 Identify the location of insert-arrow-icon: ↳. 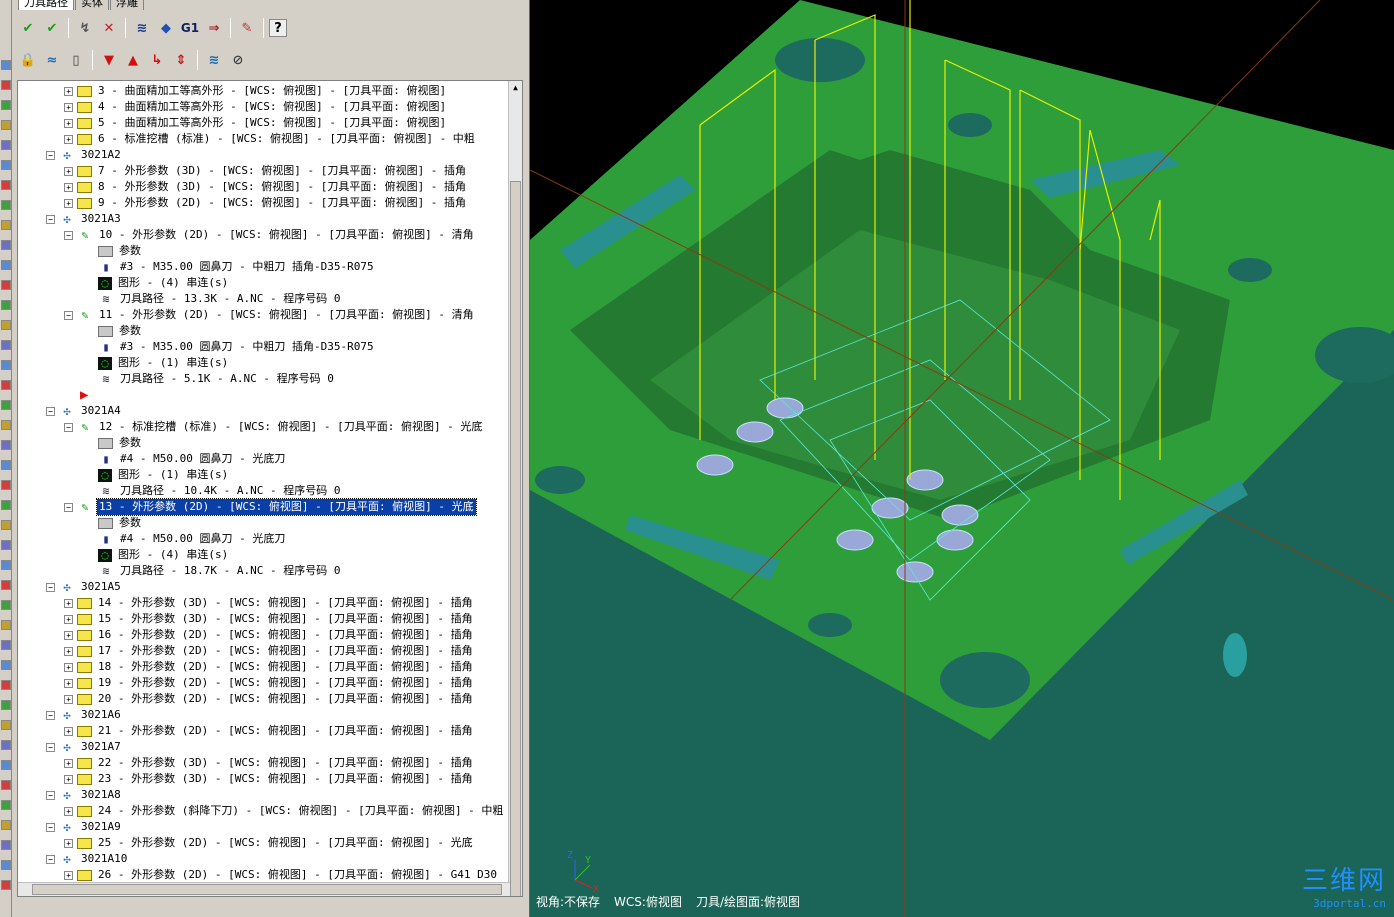
(157, 60).